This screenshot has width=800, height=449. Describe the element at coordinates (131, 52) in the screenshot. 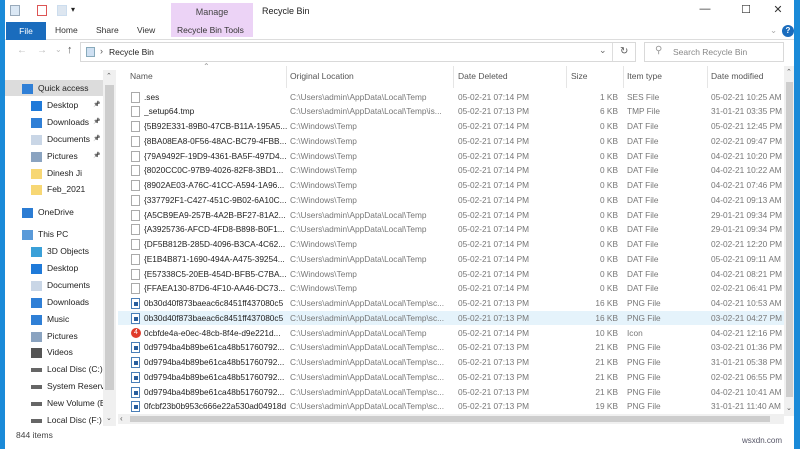

I see `breadcrumb-recycle-bin: Recycle Bin` at that location.